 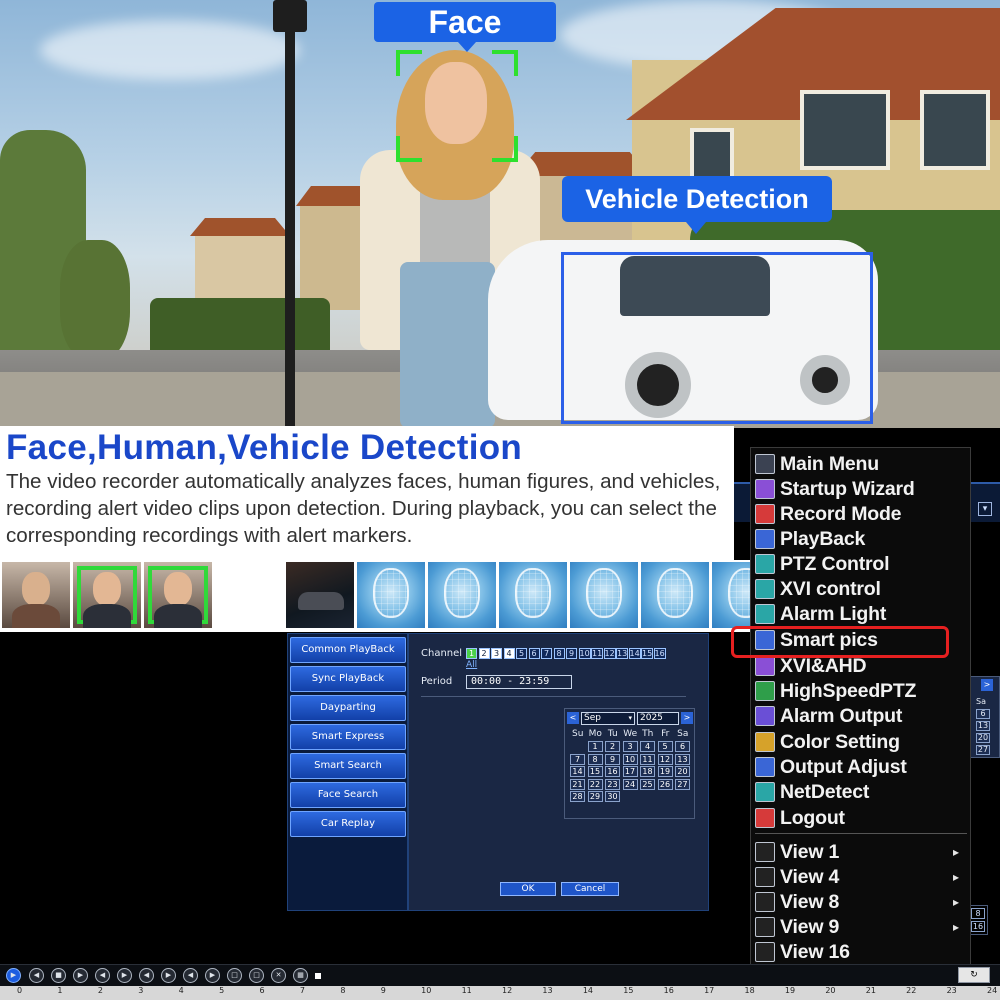 I want to click on calendar-day: 13, so click(x=983, y=726).